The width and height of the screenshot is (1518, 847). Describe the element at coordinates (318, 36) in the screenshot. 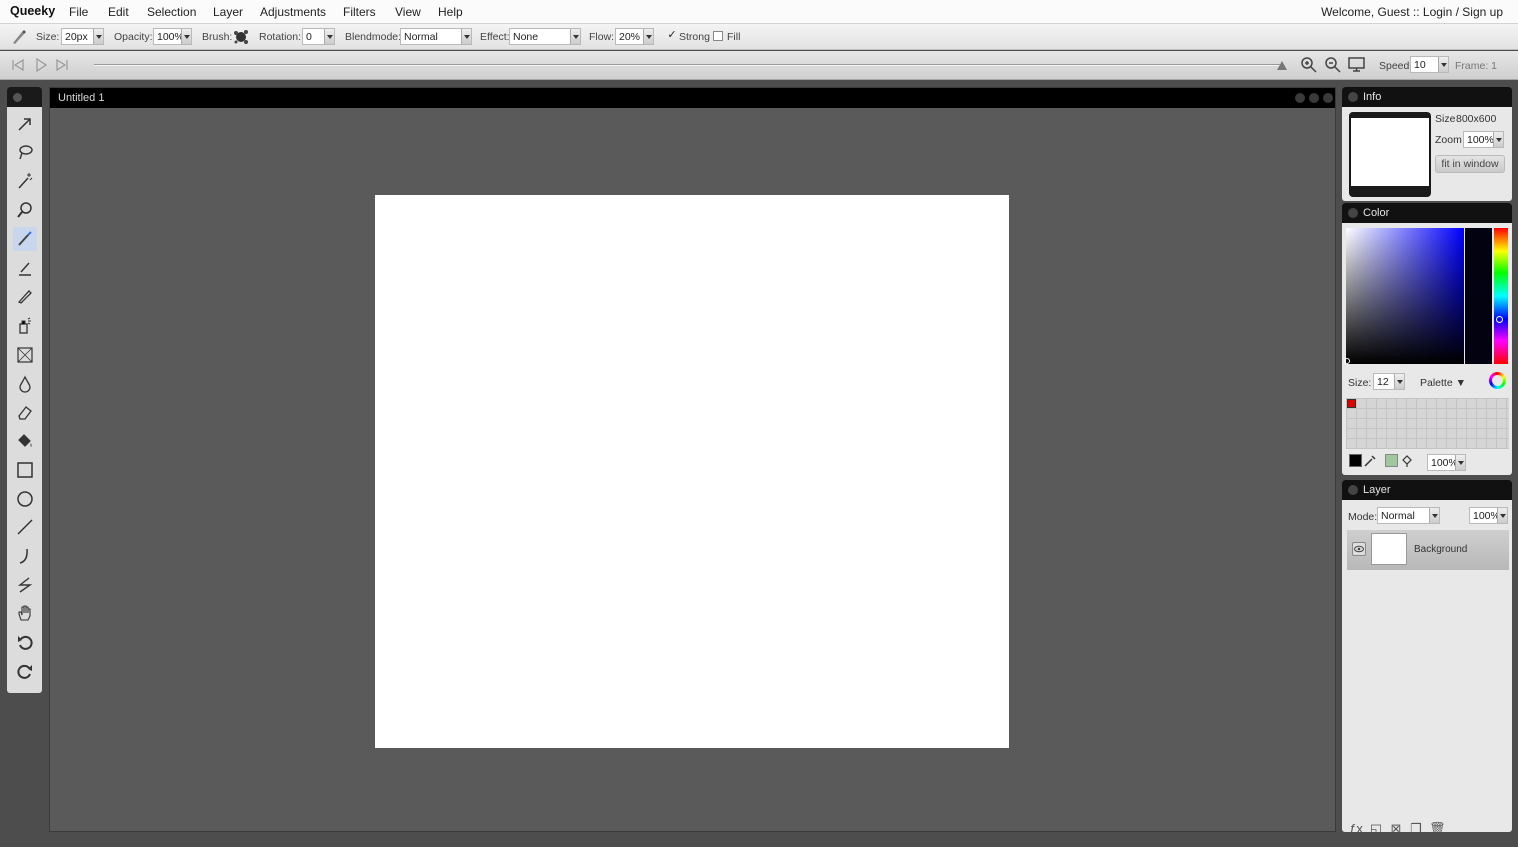

I see `rotation-combo: 0` at that location.